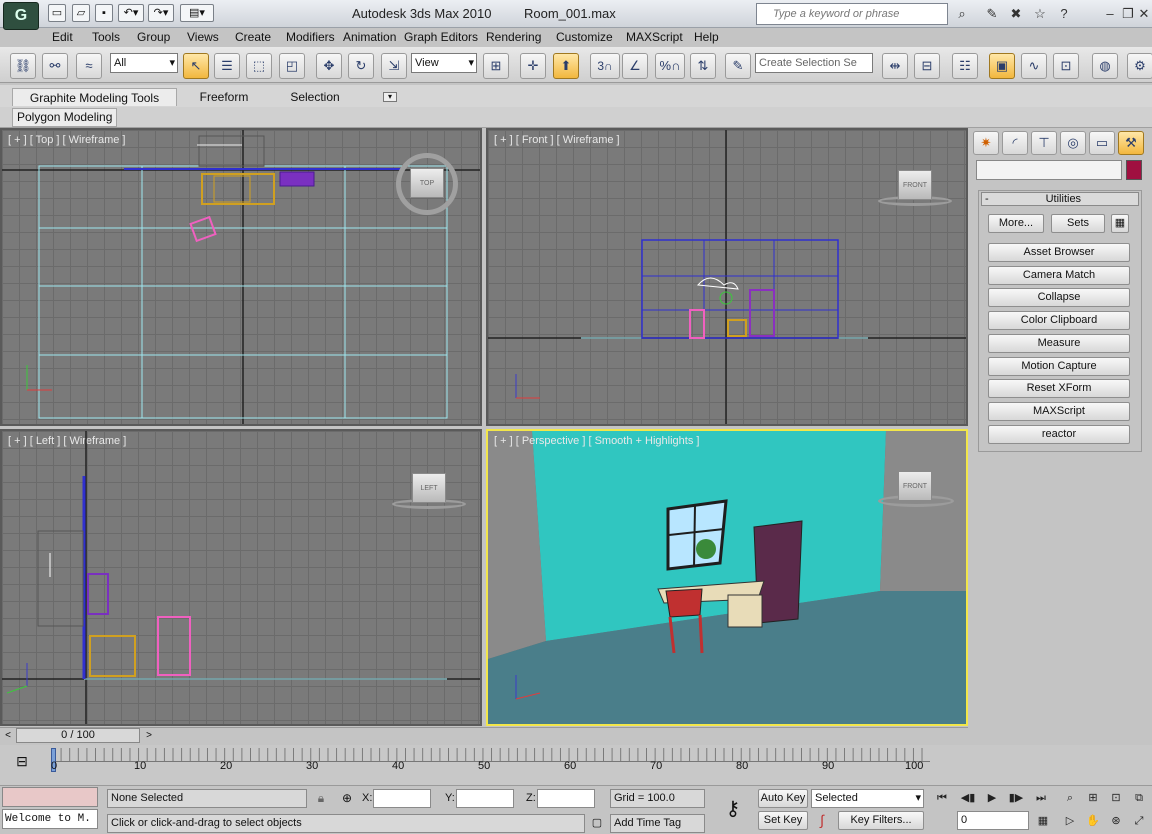 This screenshot has height=834, width=1152. What do you see at coordinates (1016, 798) in the screenshot?
I see `next-key-icon: ▮▶` at bounding box center [1016, 798].